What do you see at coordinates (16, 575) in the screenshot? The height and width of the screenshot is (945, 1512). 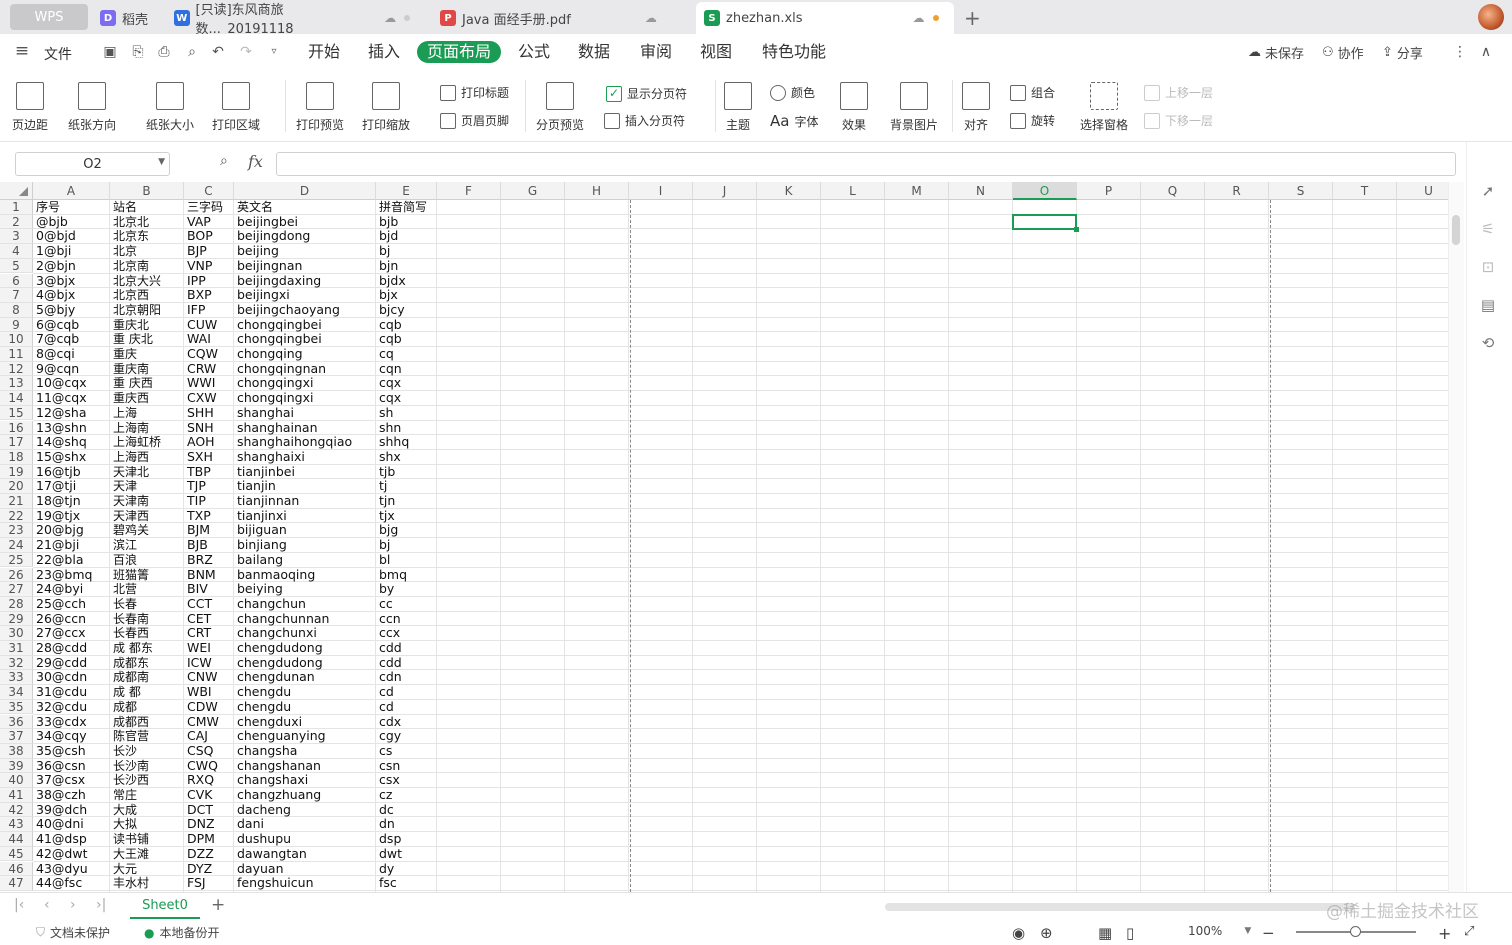 I see `row-header: 26` at bounding box center [16, 575].